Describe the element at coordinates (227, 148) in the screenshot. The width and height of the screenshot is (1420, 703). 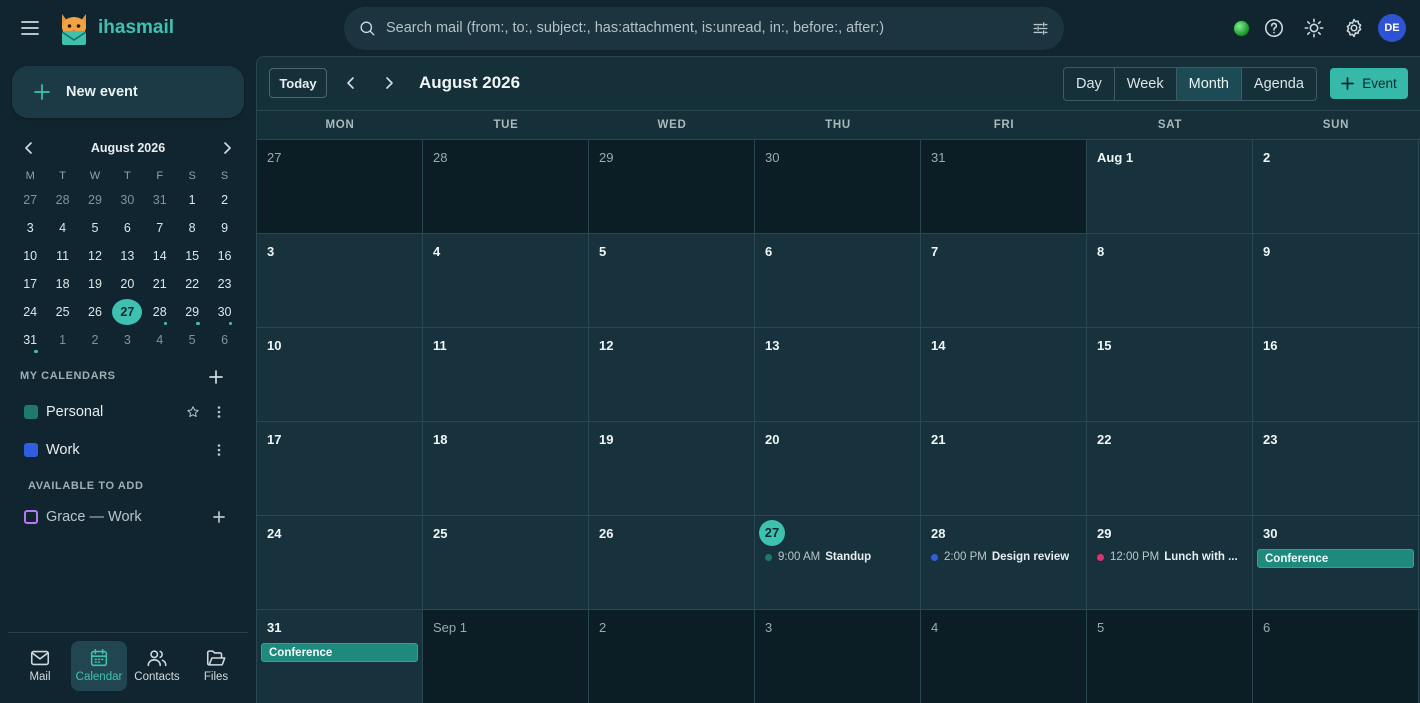
I see `mini-next-month-icon` at that location.